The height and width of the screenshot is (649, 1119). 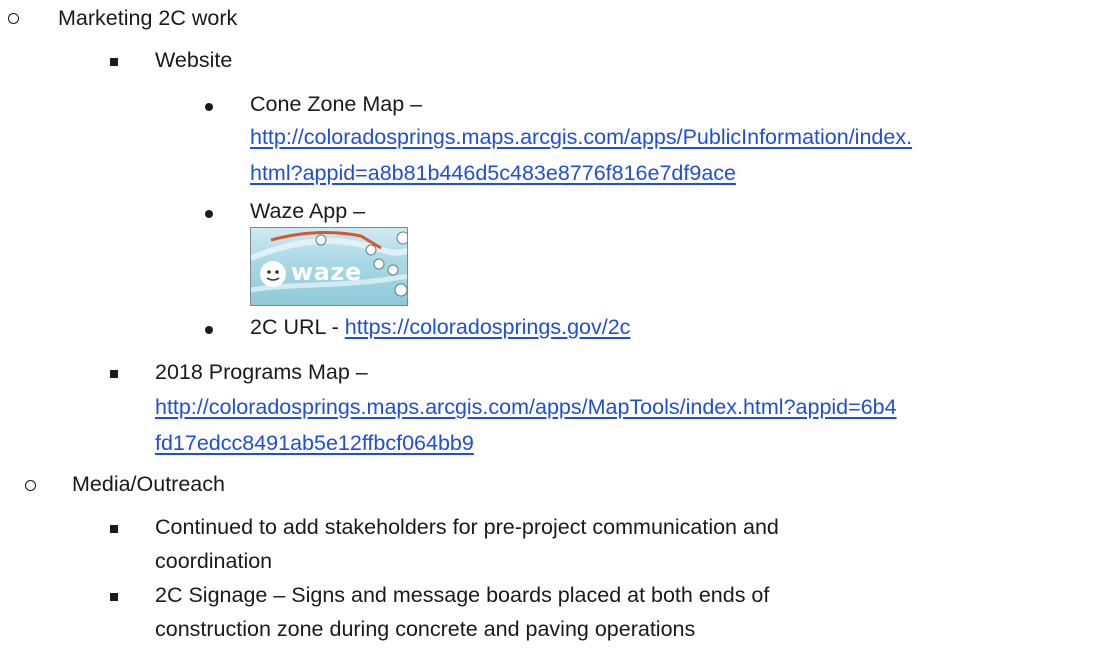 What do you see at coordinates (261, 372) in the screenshot?
I see `programs-label: 2018 Programs Map –` at bounding box center [261, 372].